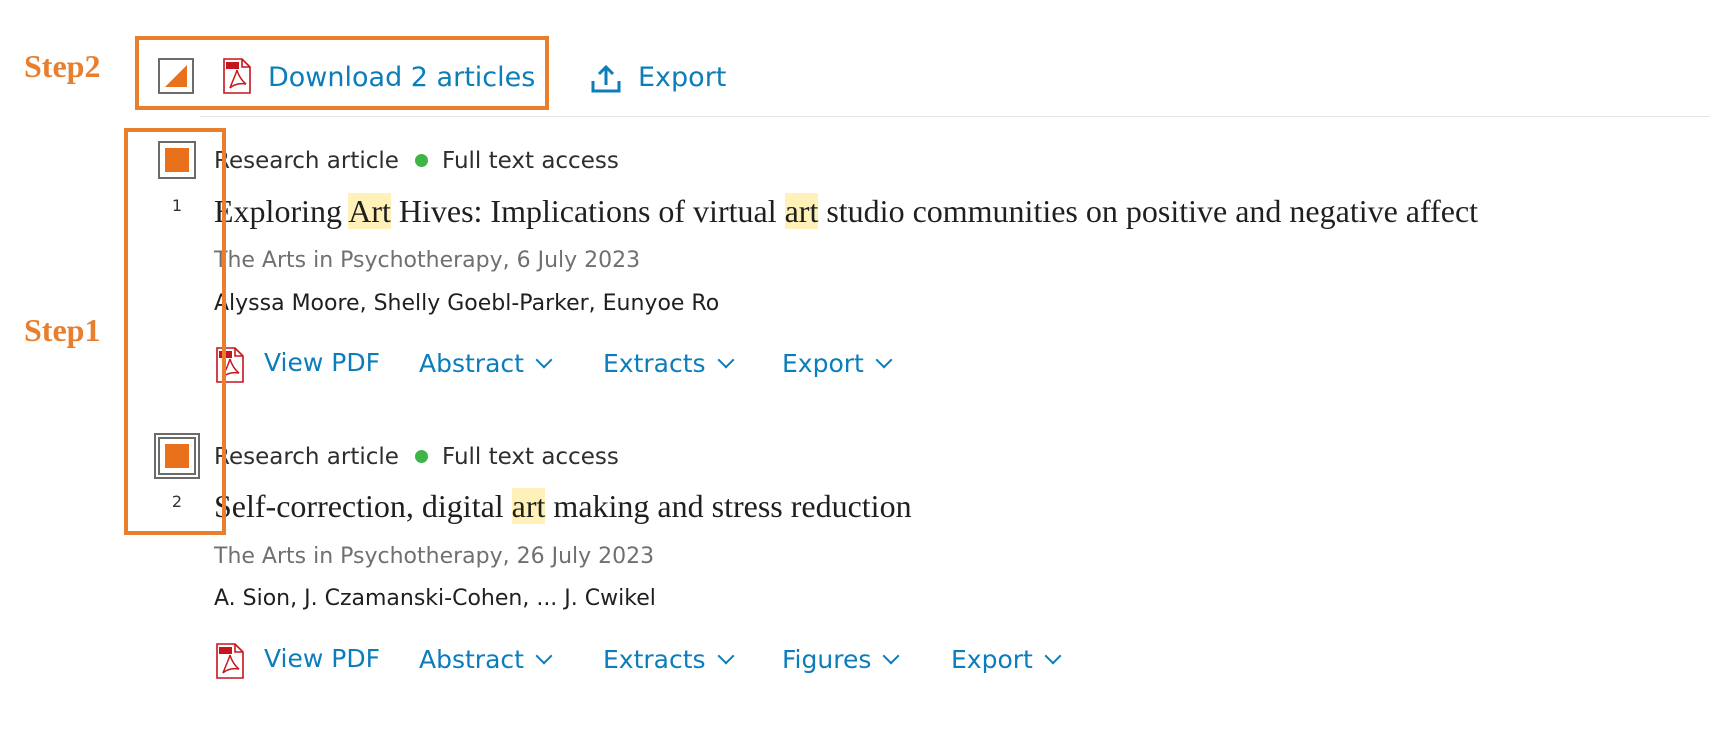 Image resolution: width=1710 pixels, height=735 pixels. What do you see at coordinates (175, 331) in the screenshot?
I see `step1-highlight-box` at bounding box center [175, 331].